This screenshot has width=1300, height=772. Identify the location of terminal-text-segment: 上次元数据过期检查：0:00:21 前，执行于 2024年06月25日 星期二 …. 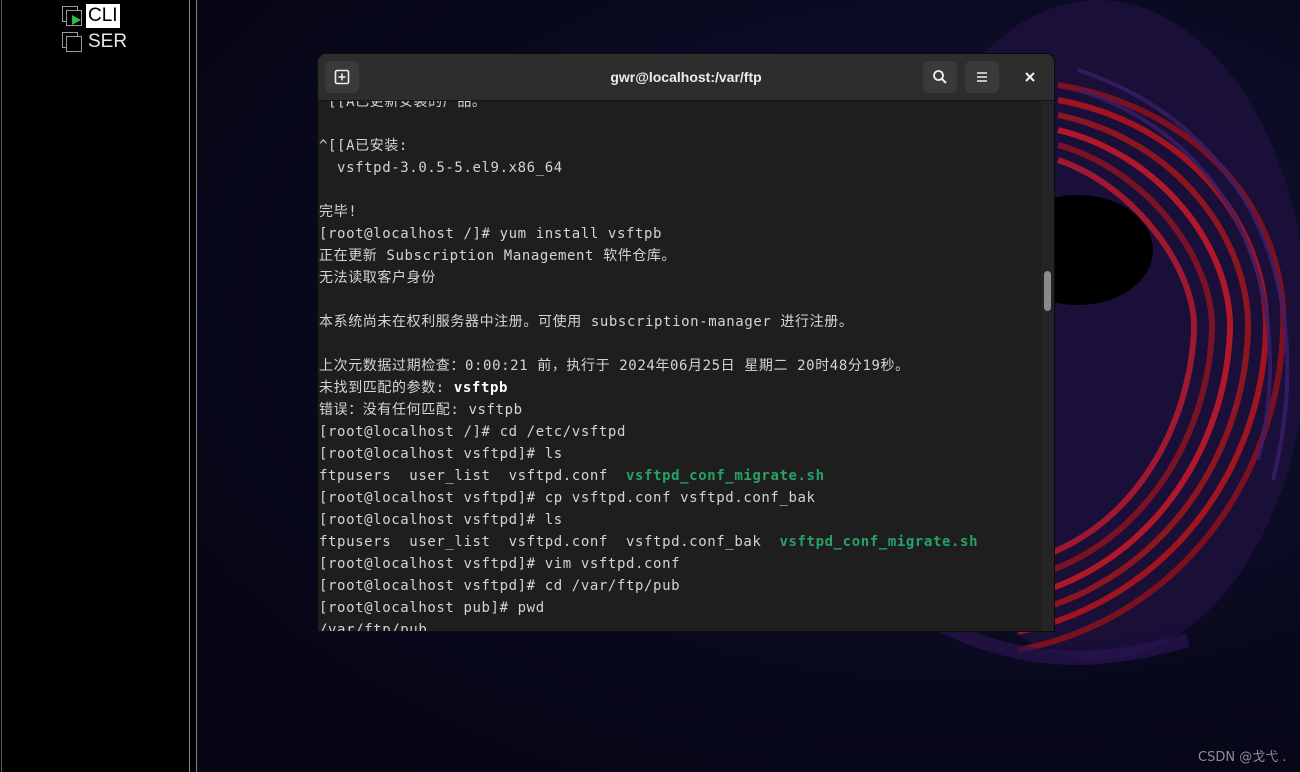
(614, 366).